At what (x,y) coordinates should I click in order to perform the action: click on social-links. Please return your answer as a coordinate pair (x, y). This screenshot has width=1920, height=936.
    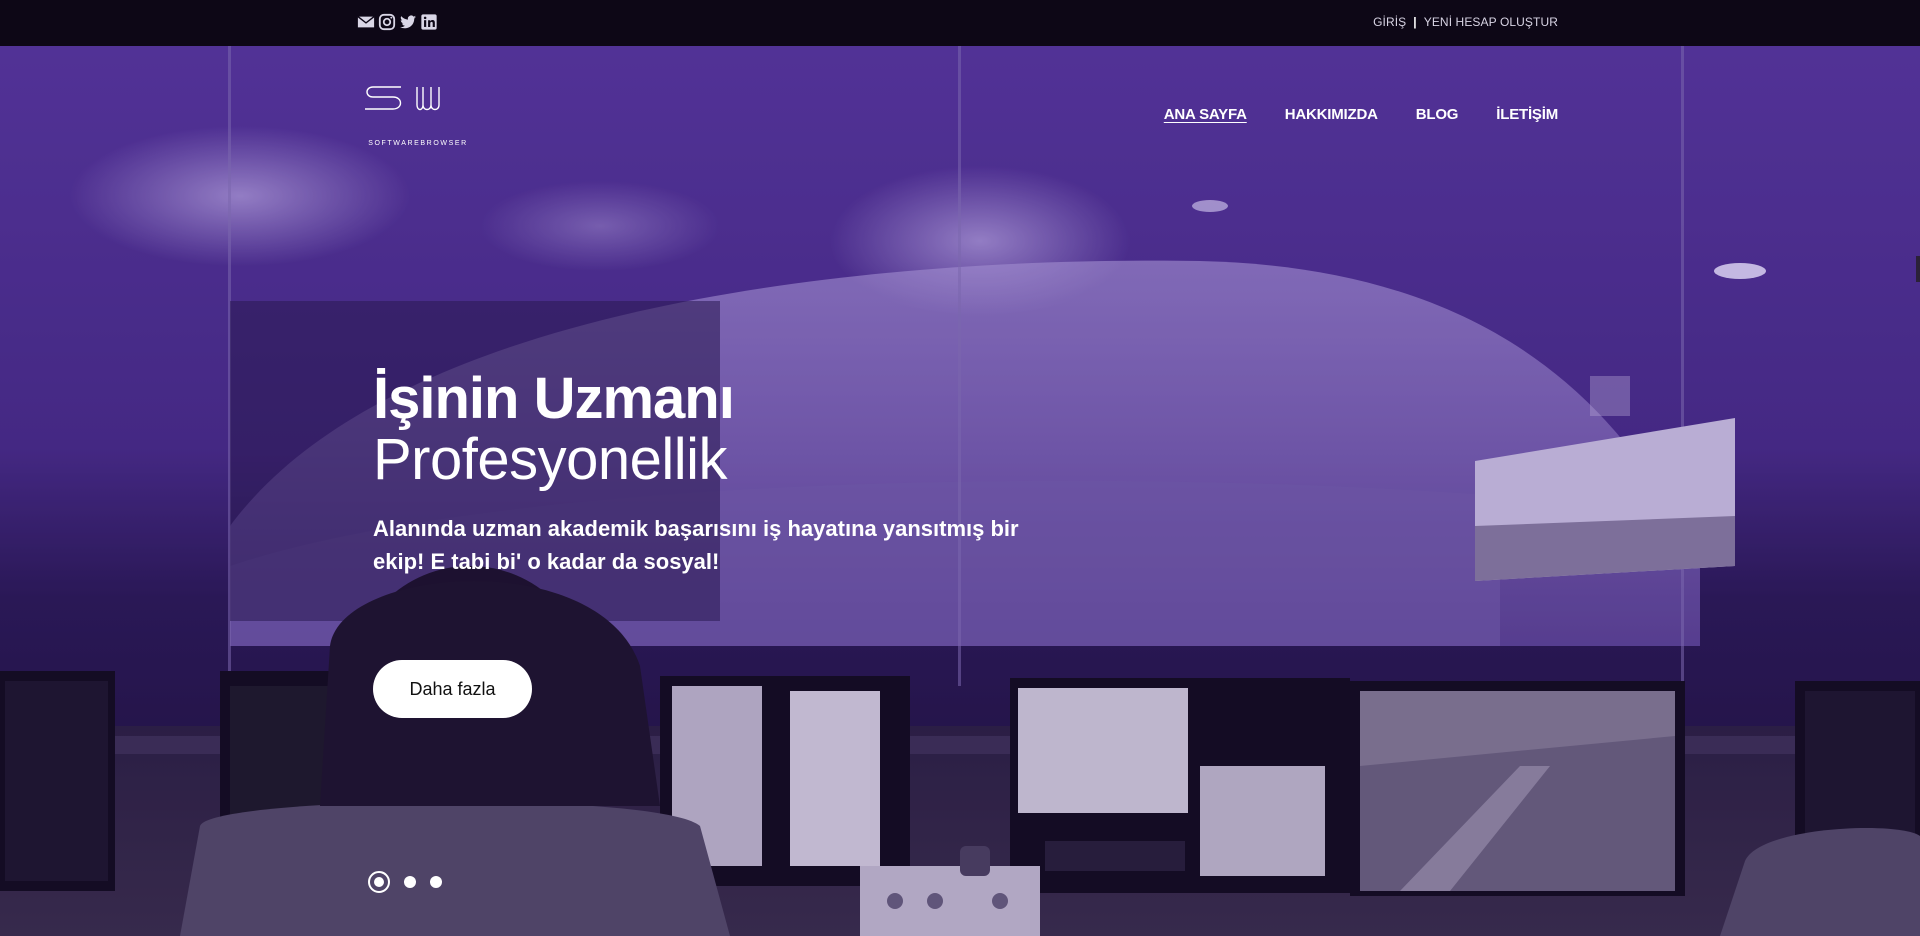
    Looking at the image, I should click on (397, 22).